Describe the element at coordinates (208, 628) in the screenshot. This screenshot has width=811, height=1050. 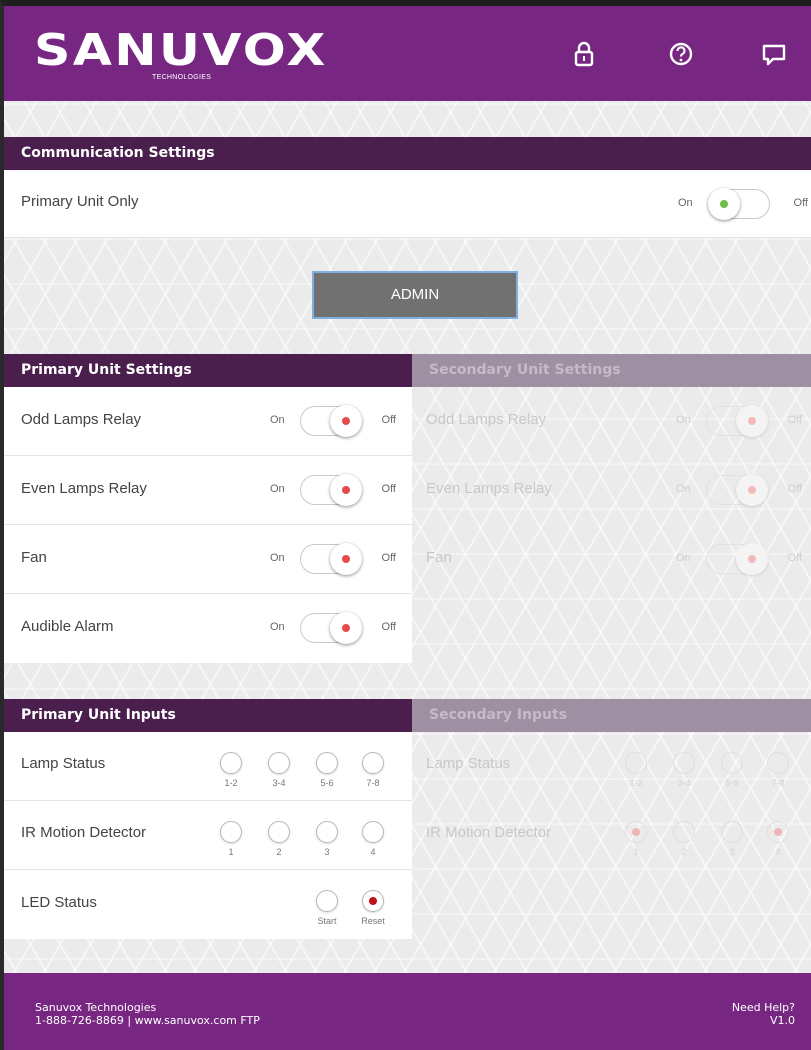
I see `audible-alarm-row: Audible Alarm On Off` at that location.